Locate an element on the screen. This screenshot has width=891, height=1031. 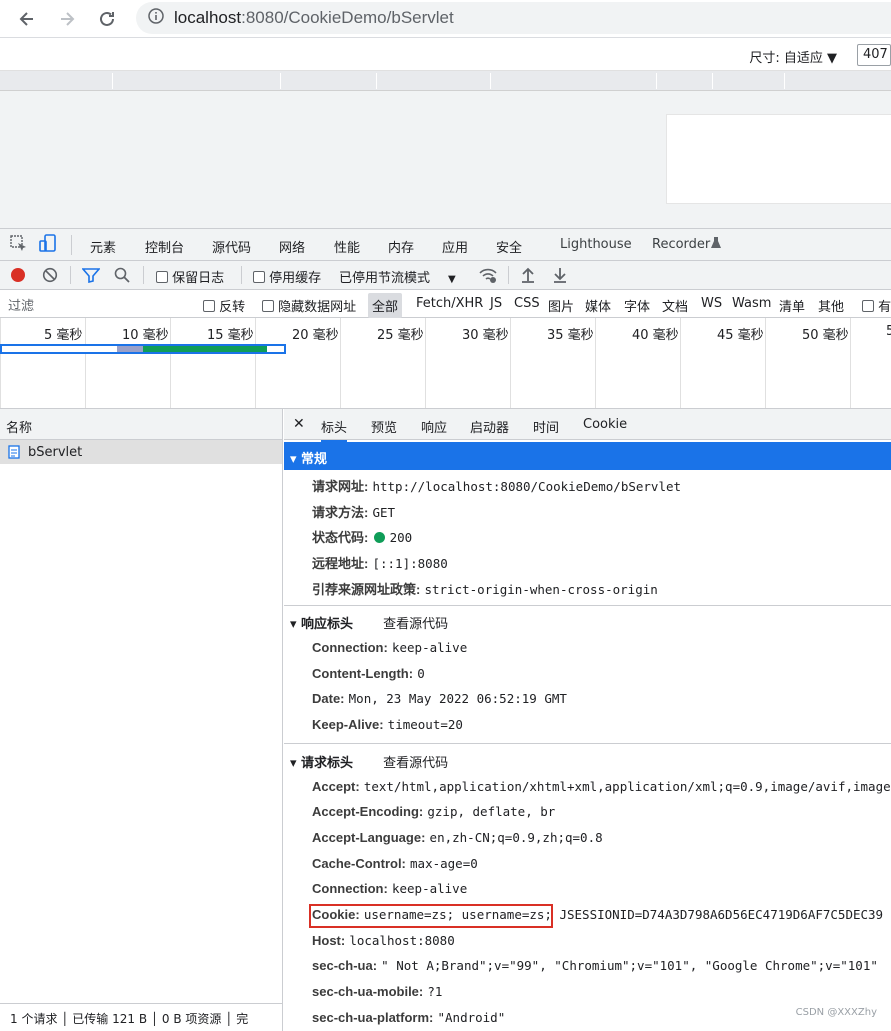
type-filter-all: 全部 is located at coordinates (385, 305).